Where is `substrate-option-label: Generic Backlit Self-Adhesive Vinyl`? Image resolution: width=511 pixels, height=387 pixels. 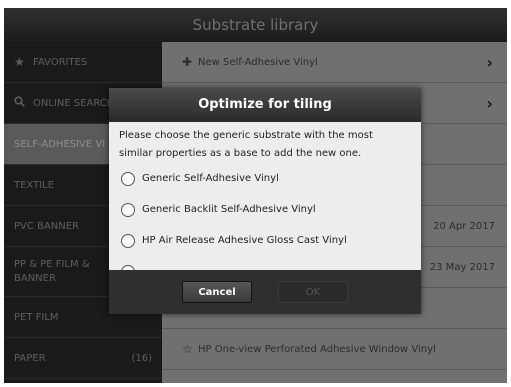
substrate-option-label: Generic Backlit Self-Adhesive Vinyl is located at coordinates (229, 209).